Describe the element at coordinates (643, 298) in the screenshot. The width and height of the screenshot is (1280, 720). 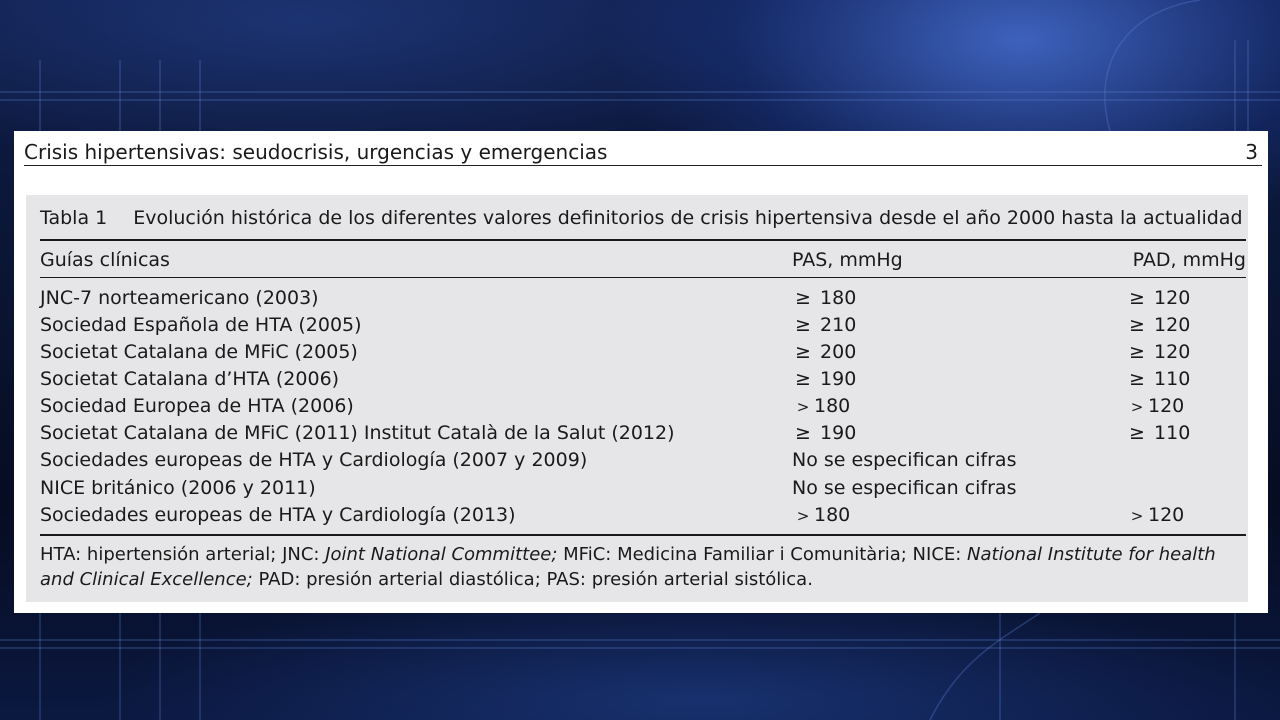
I see `table-row: JNC-7 norteamericano (2003) ≥ 180 ≥ 120` at that location.